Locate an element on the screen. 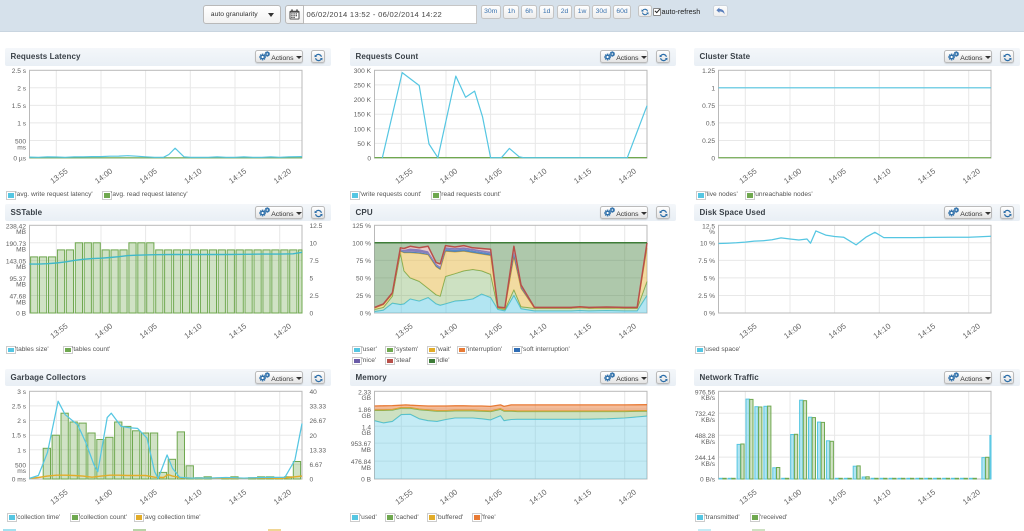 This screenshot has height=531, width=1024. svg-text: 0.25 is located at coordinates (708, 141).